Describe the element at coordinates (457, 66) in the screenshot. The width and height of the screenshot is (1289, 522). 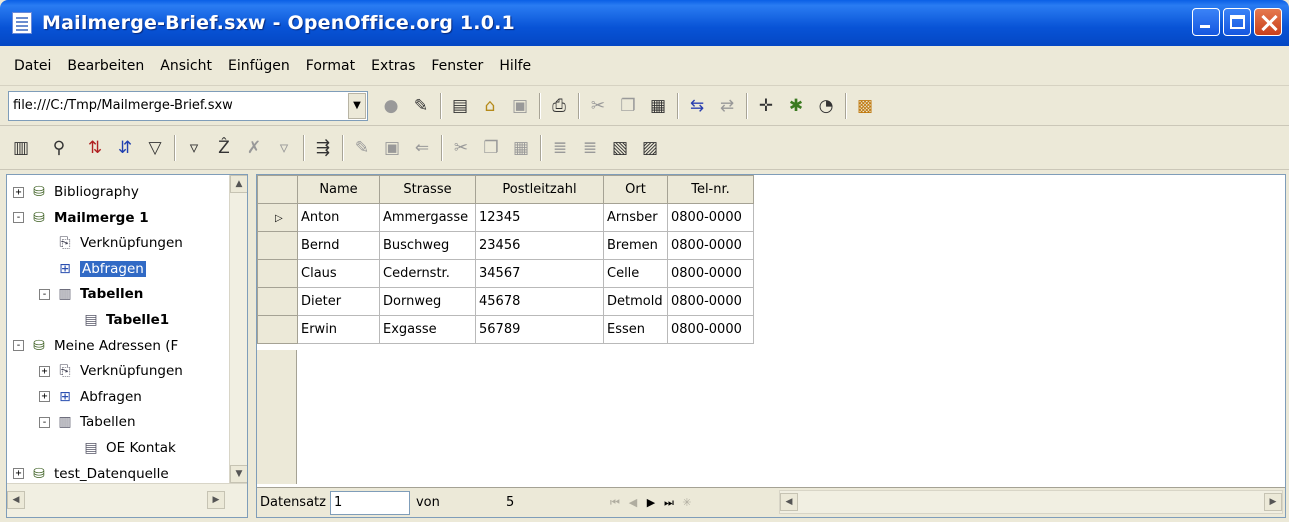
I see `menu-fenster: Fenster` at that location.